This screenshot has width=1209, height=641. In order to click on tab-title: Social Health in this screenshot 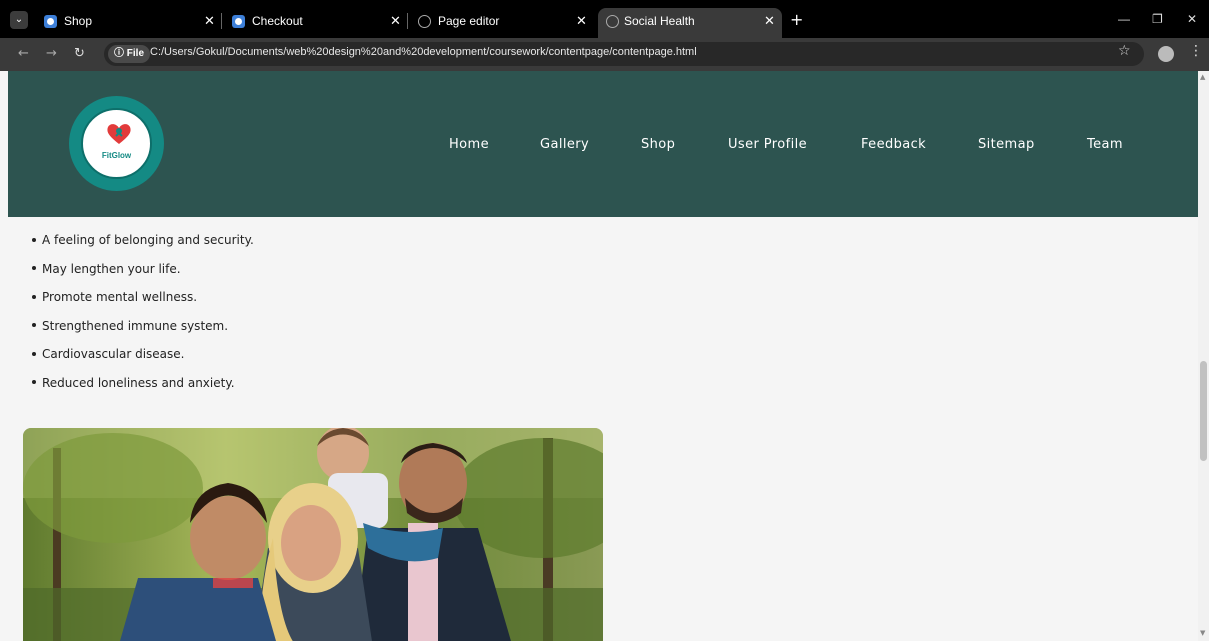, I will do `click(659, 21)`.